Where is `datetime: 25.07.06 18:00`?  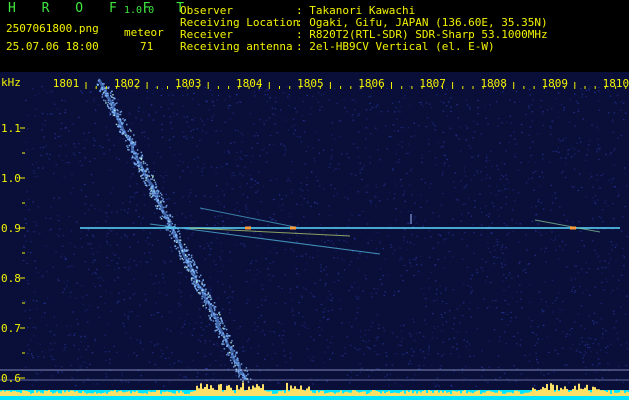
datetime: 25.07.06 18:00 is located at coordinates (52, 46).